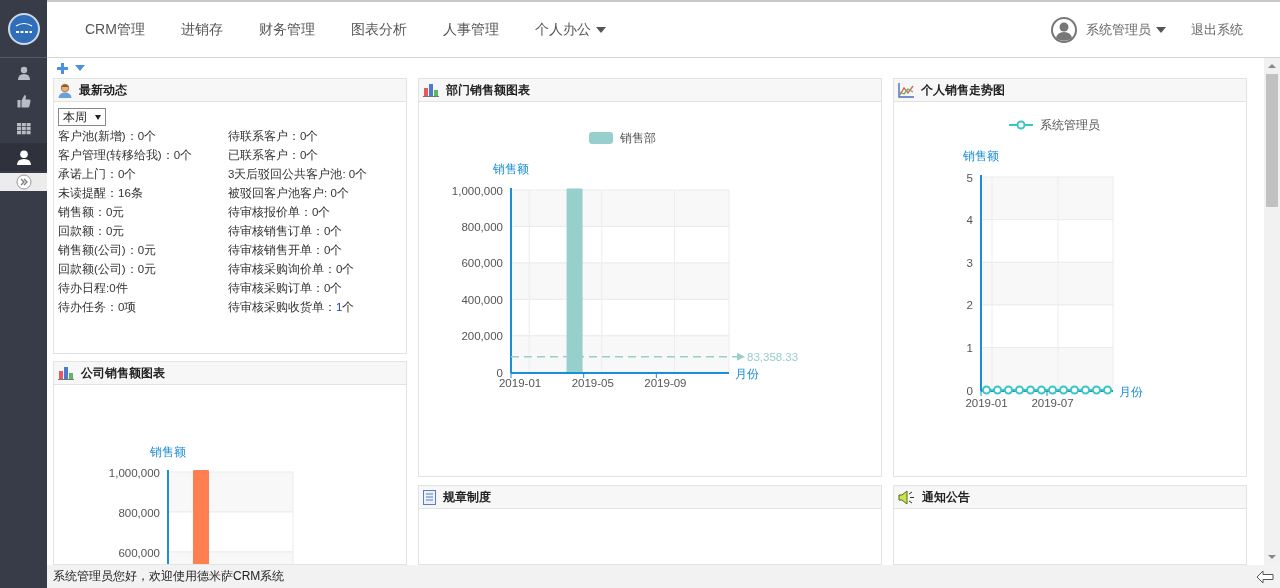 This screenshot has width=1280, height=588. What do you see at coordinates (80, 68) in the screenshot?
I see `caret-icon` at bounding box center [80, 68].